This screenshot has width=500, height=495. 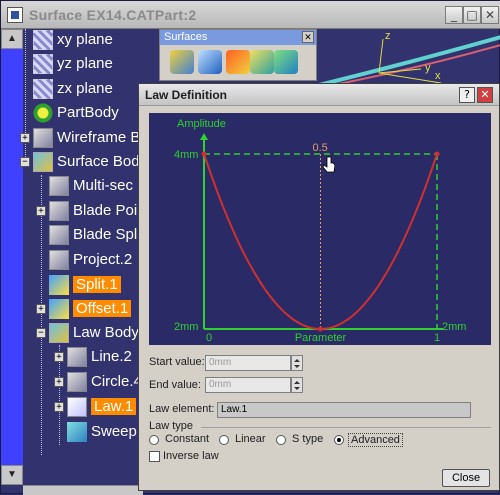 I want to click on expand-law-icon: +, so click(x=59, y=407).